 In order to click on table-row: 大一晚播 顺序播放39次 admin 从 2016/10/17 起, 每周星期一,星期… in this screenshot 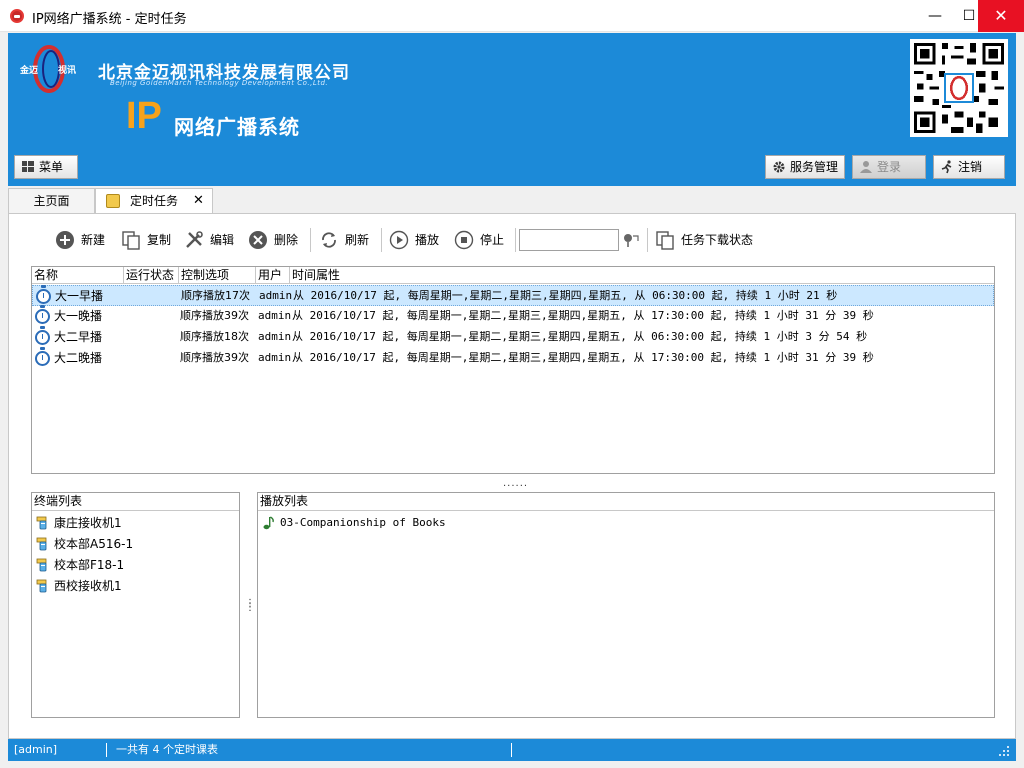, I will do `click(513, 316)`.